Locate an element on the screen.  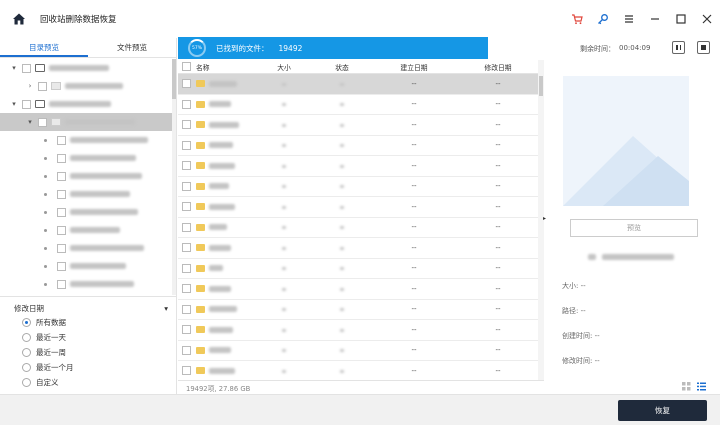
filter-option-last-month: 最近一个月 is located at coordinates (88, 367).